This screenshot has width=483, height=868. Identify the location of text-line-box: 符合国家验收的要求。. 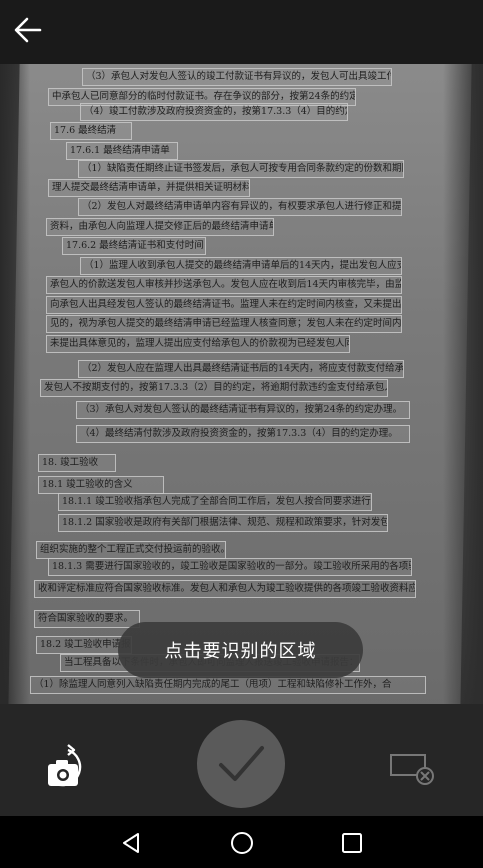
(87, 619).